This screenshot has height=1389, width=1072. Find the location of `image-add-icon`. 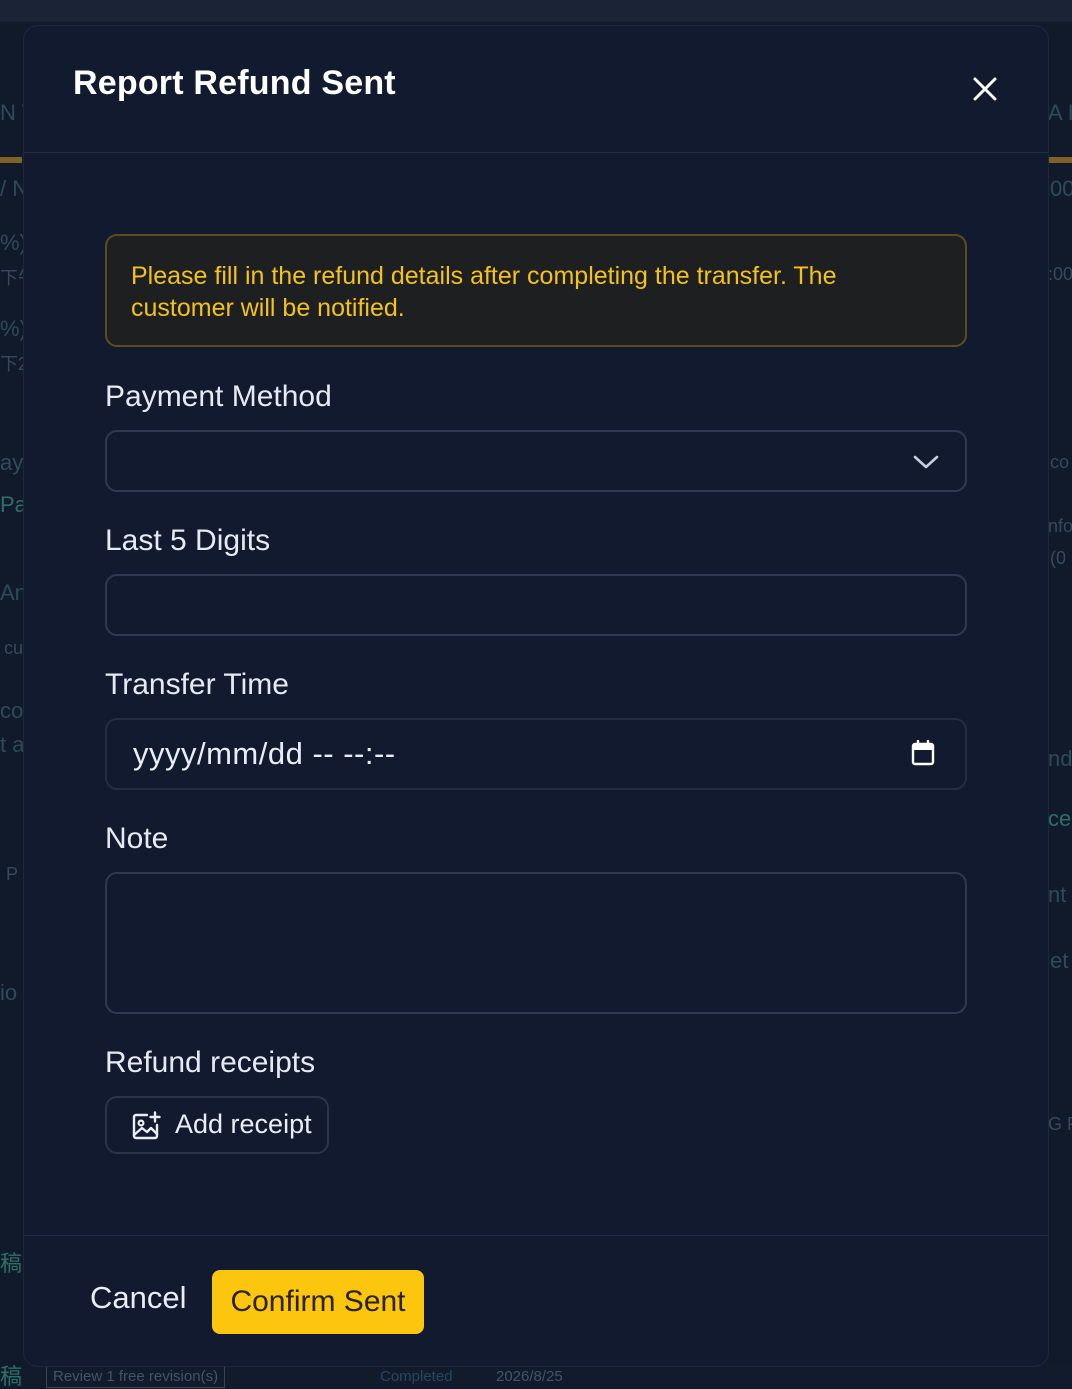

image-add-icon is located at coordinates (146, 1125).